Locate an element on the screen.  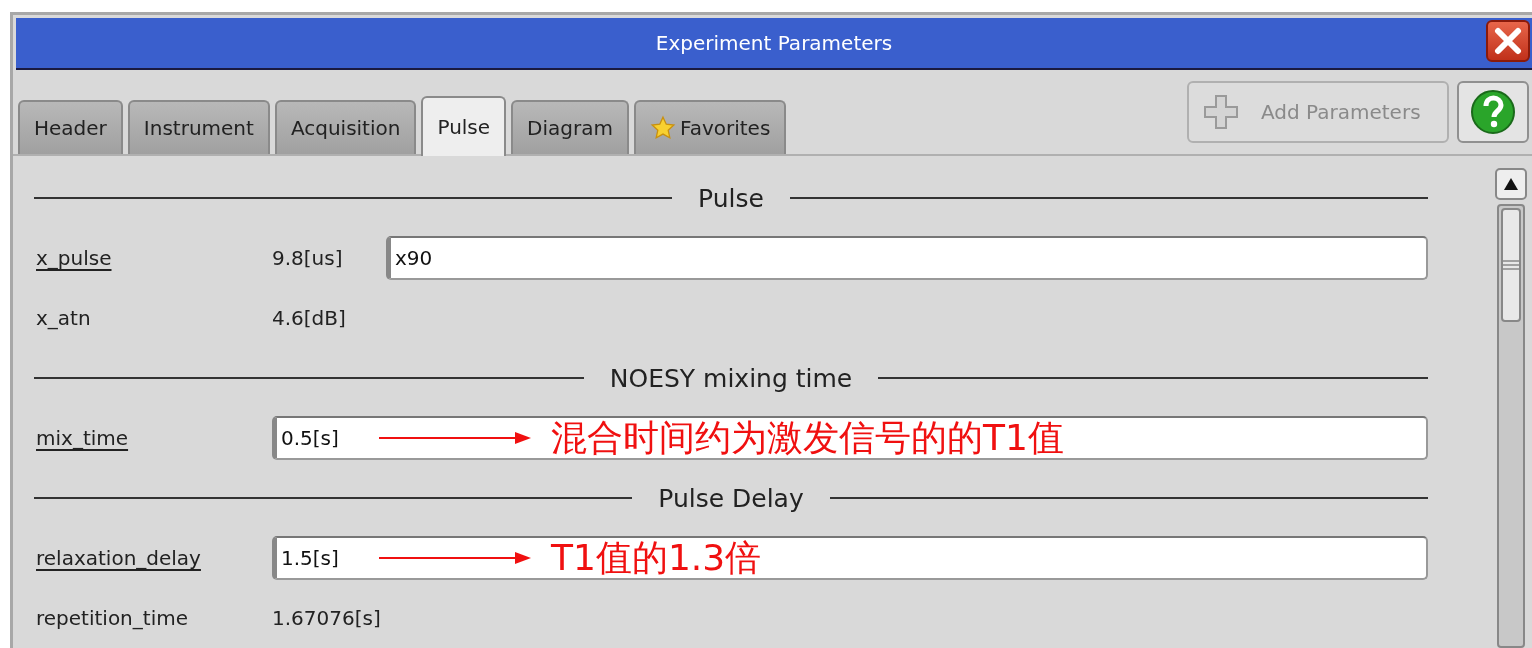
tab: Pulse is located at coordinates (464, 126).